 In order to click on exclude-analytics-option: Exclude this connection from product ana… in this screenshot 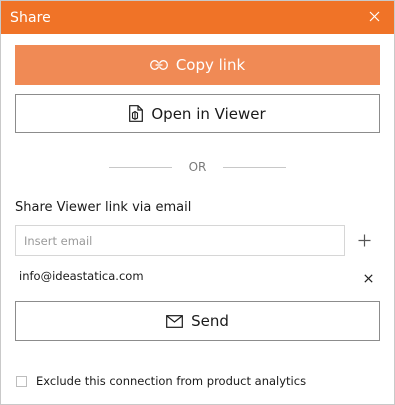, I will do `click(161, 381)`.